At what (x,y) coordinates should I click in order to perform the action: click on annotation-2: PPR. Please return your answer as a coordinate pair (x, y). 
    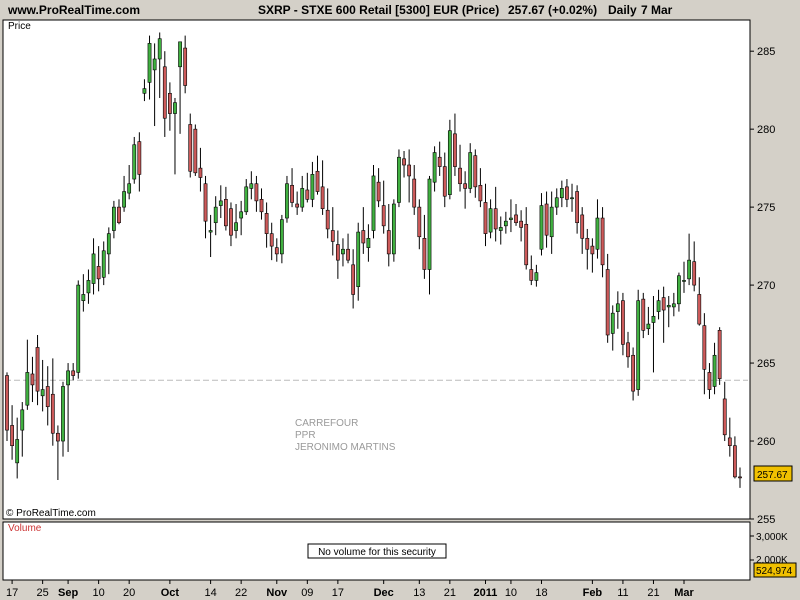
    Looking at the image, I should click on (305, 435).